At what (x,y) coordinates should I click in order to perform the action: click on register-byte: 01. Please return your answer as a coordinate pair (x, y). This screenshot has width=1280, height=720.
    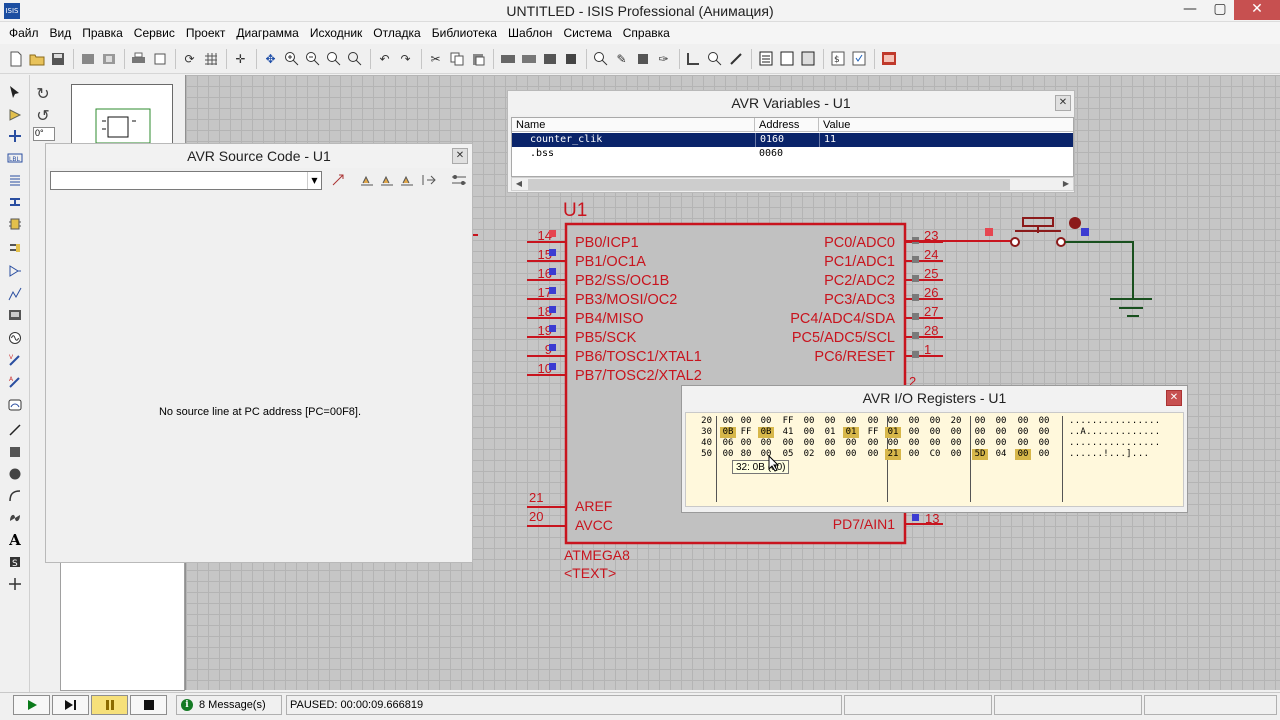
    Looking at the image, I should click on (851, 432).